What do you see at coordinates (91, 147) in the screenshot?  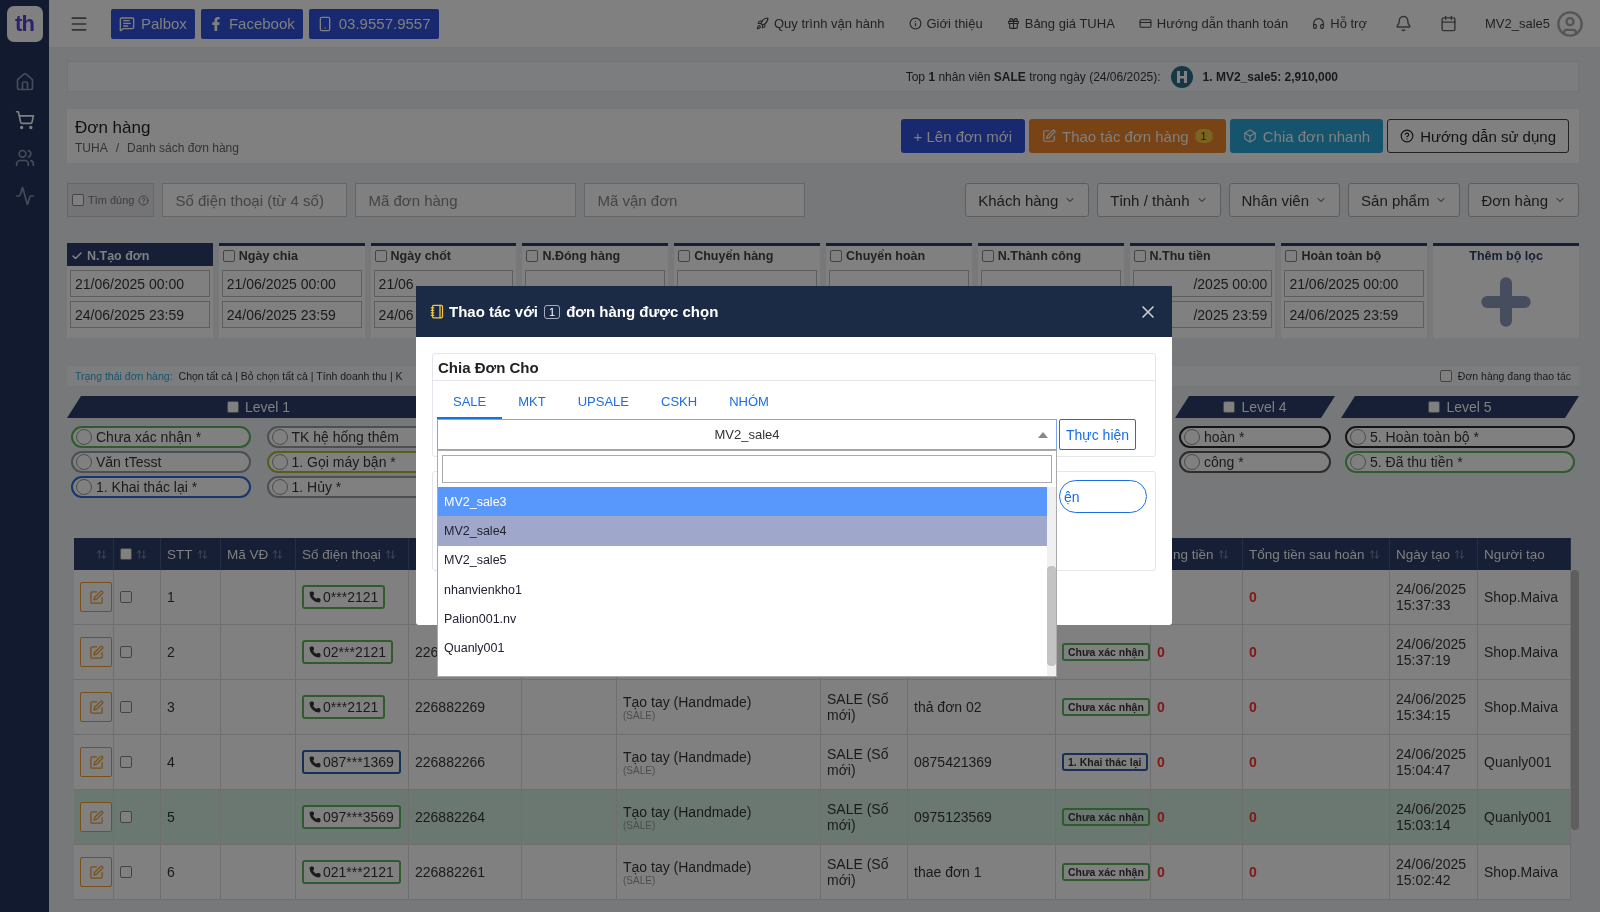 I see `breadcrumb-link: TUHA` at bounding box center [91, 147].